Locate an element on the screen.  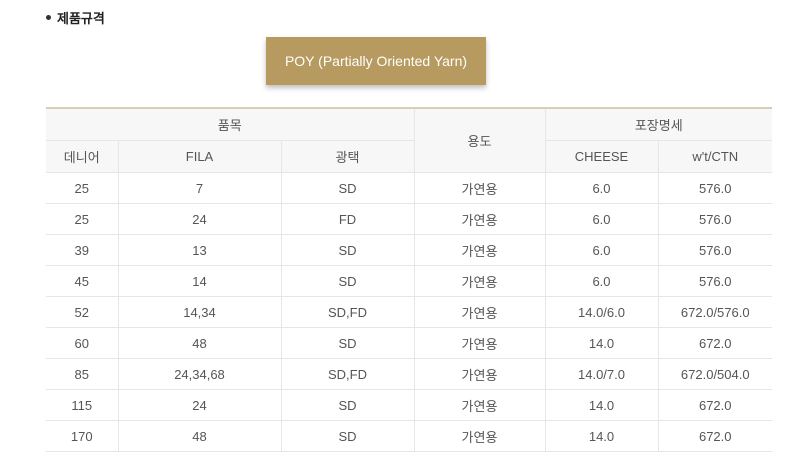
header-denier: 데니어 is located at coordinates (82, 156).